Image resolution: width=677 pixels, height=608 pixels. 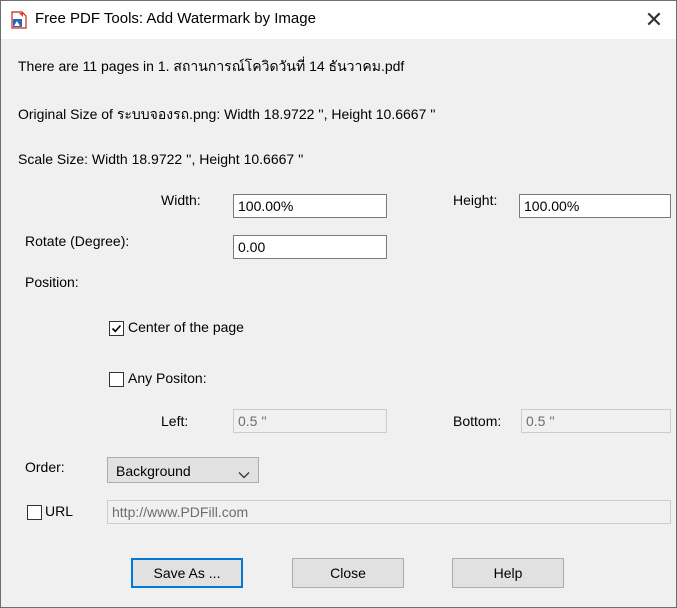 I want to click on url-label: URL, so click(x=59, y=511).